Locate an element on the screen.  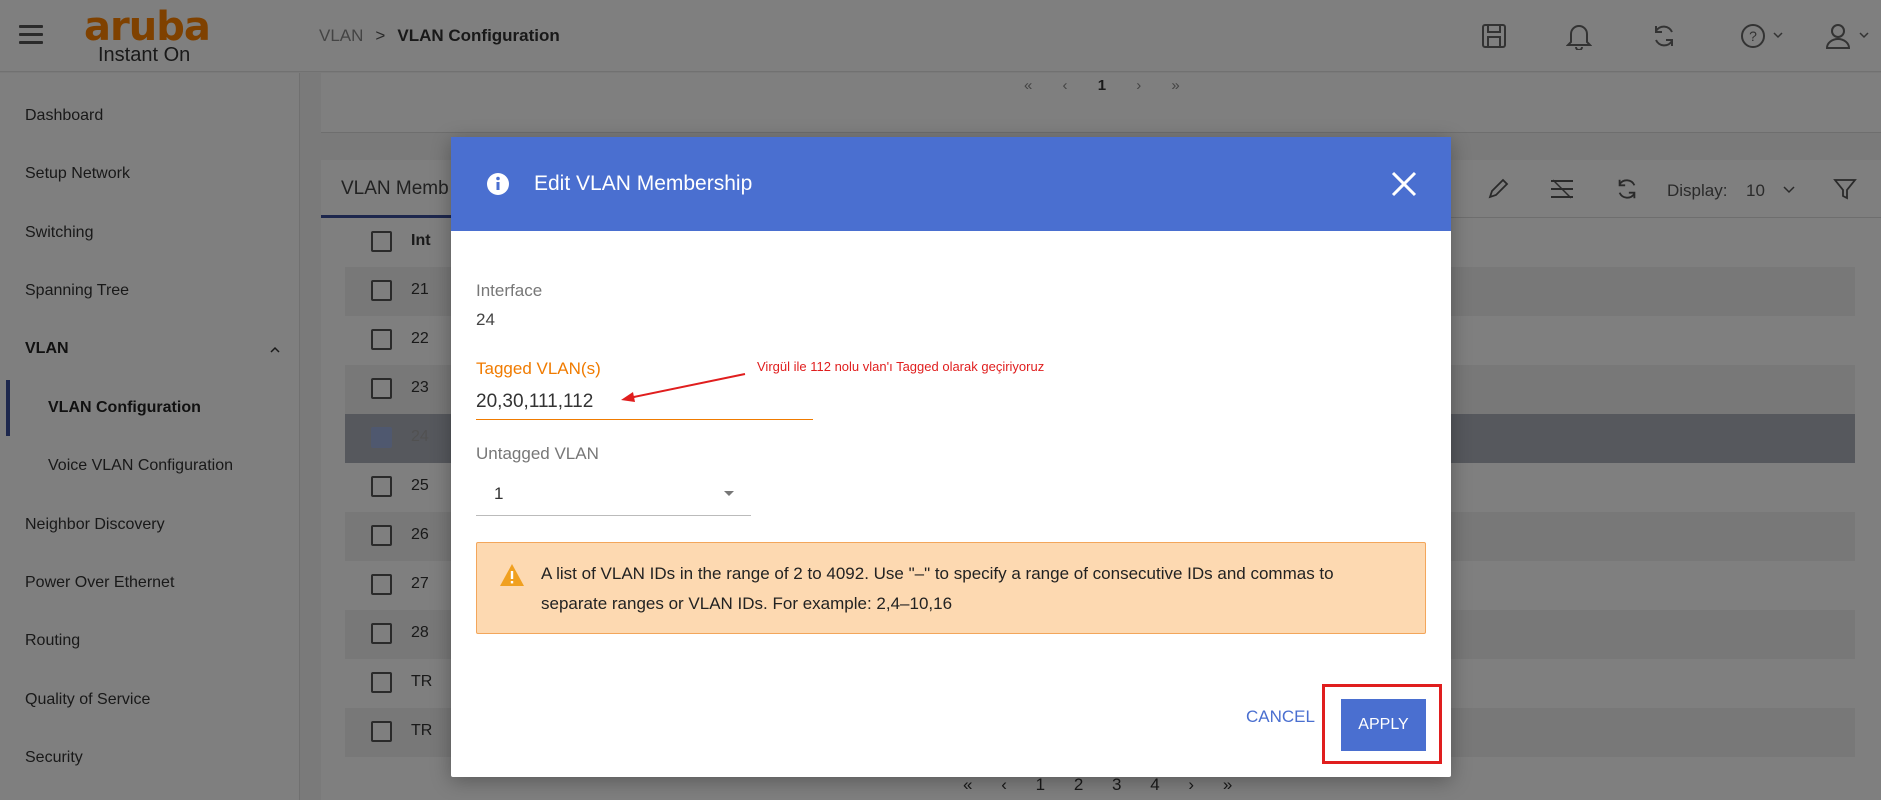
untagged-vlan-select: 1 is located at coordinates (613, 493).